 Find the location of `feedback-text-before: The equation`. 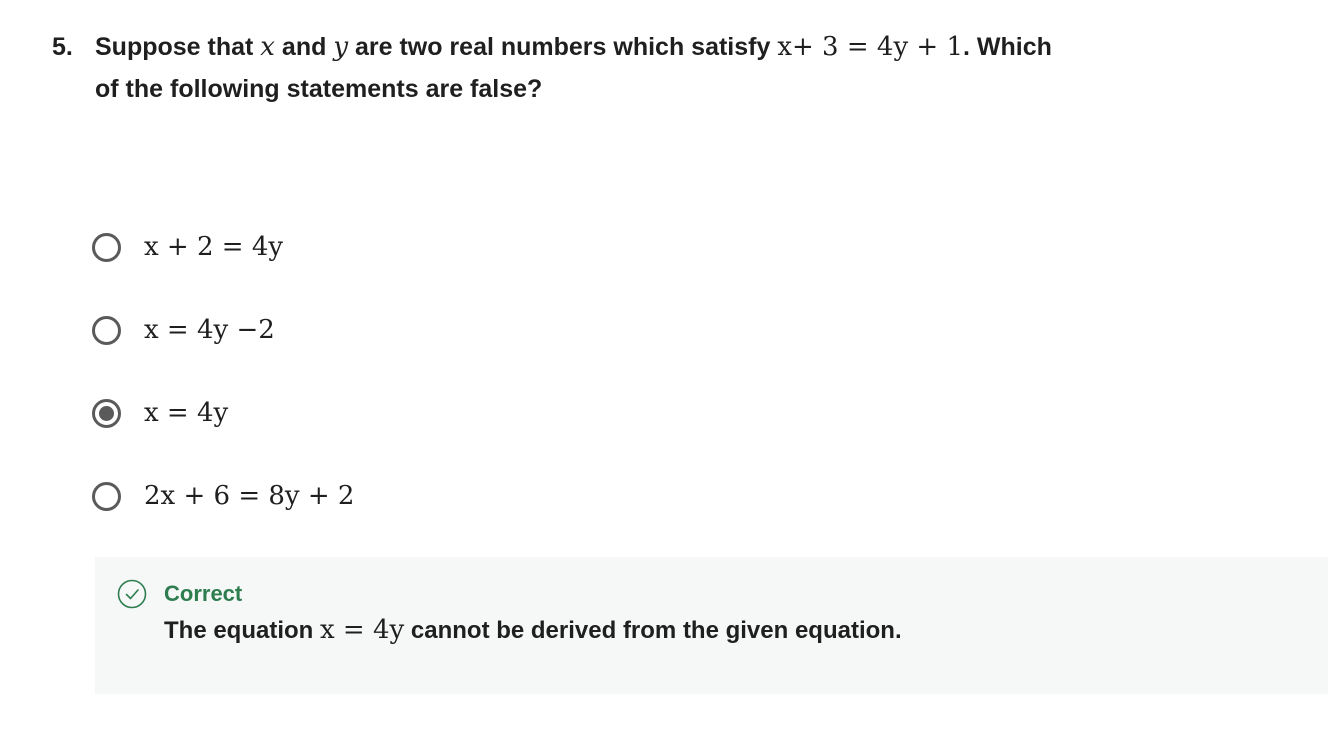

feedback-text-before: The equation is located at coordinates (242, 630).